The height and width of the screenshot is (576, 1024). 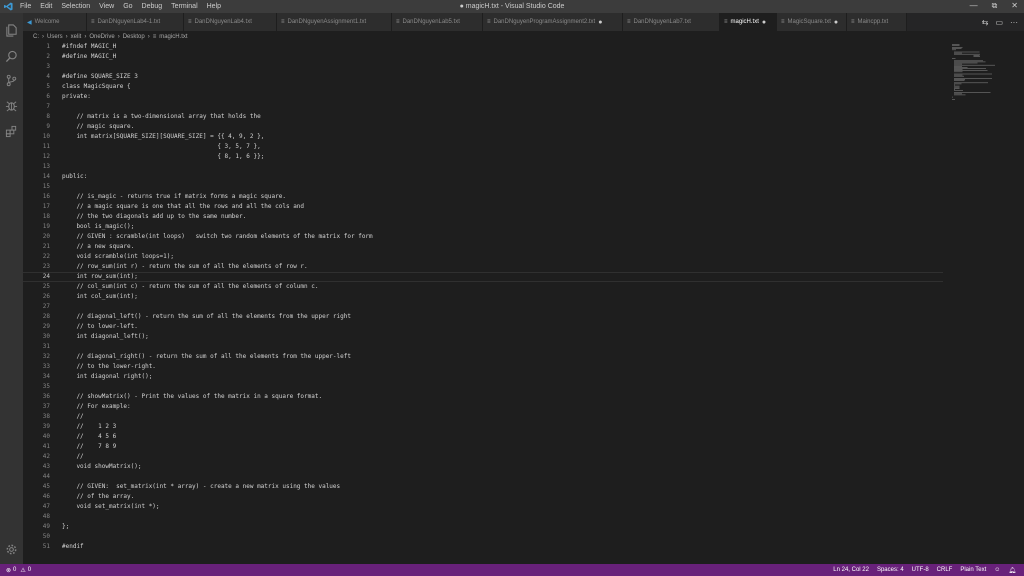 I want to click on code-line: 44, so click(x=483, y=477).